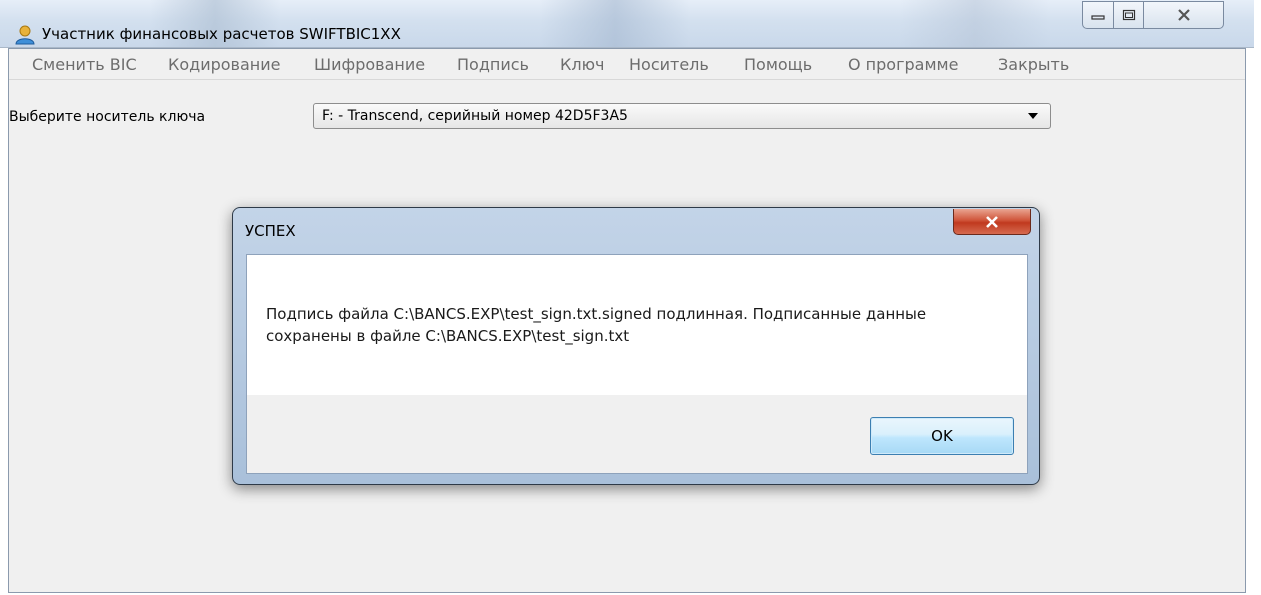 The image size is (1261, 595). I want to click on window-title: Участник финансовых расчетов SWIFTBIC1XX, so click(221, 34).